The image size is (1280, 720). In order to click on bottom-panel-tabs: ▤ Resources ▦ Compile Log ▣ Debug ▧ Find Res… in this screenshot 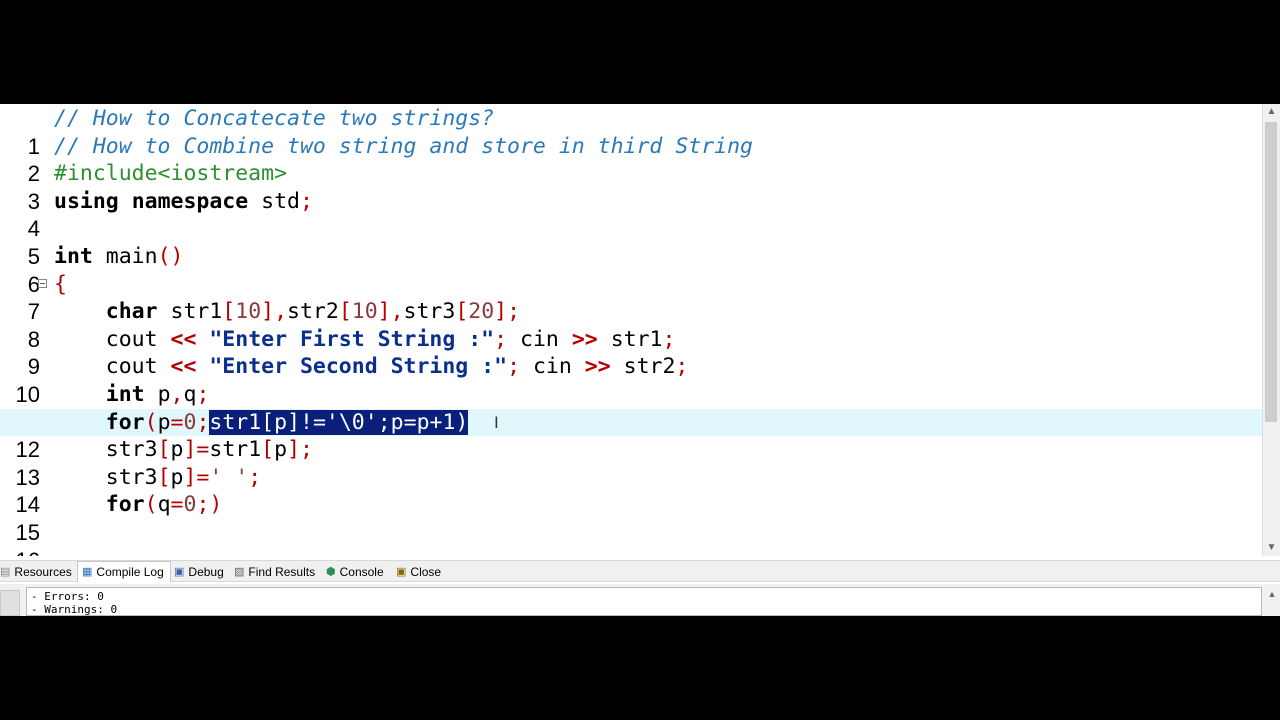, I will do `click(640, 571)`.